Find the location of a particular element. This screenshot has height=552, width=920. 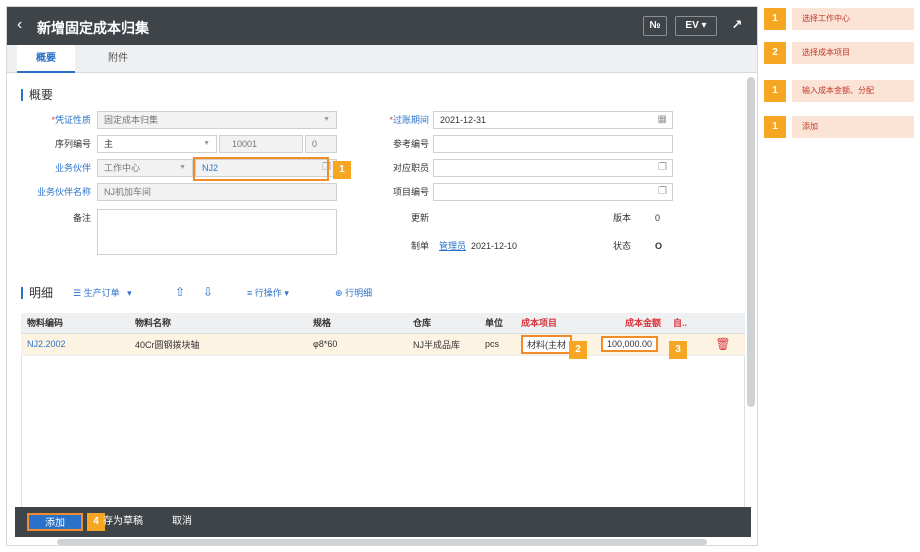

save-draft-button: 存为草稿 is located at coordinates (123, 522).